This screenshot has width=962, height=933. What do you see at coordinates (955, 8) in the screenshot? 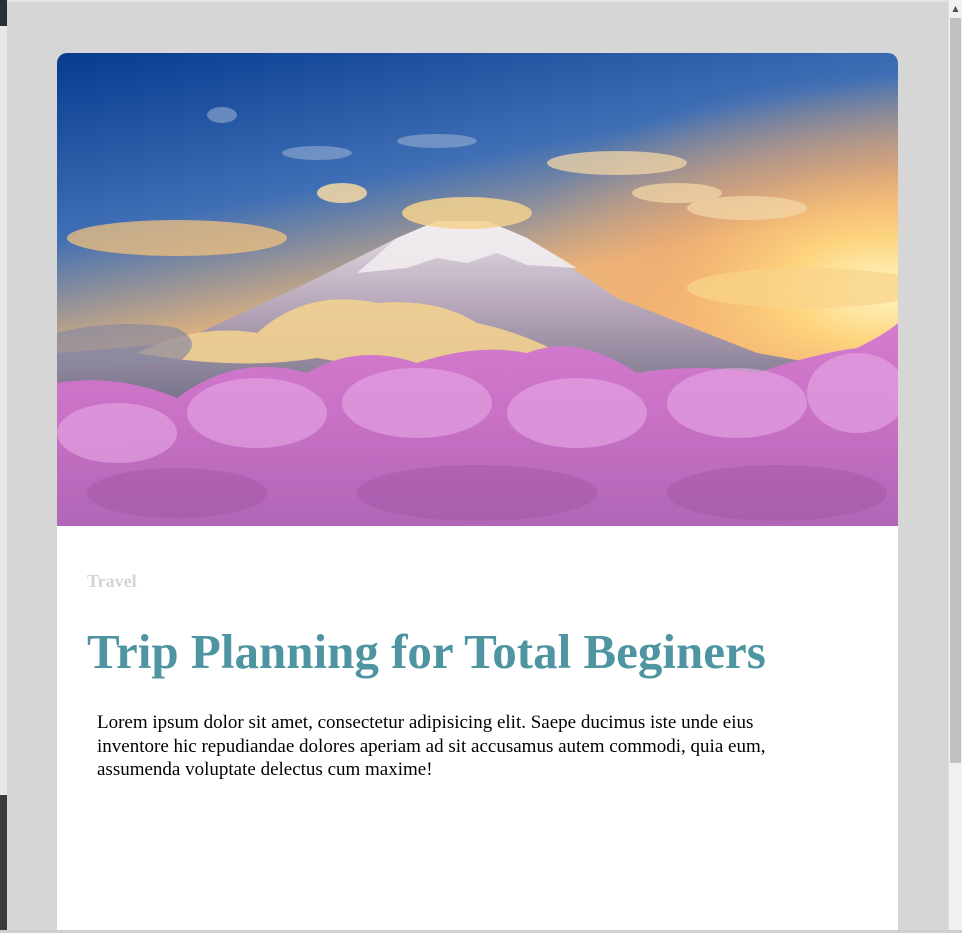
I see `scroll-up-icon: ▲` at bounding box center [955, 8].